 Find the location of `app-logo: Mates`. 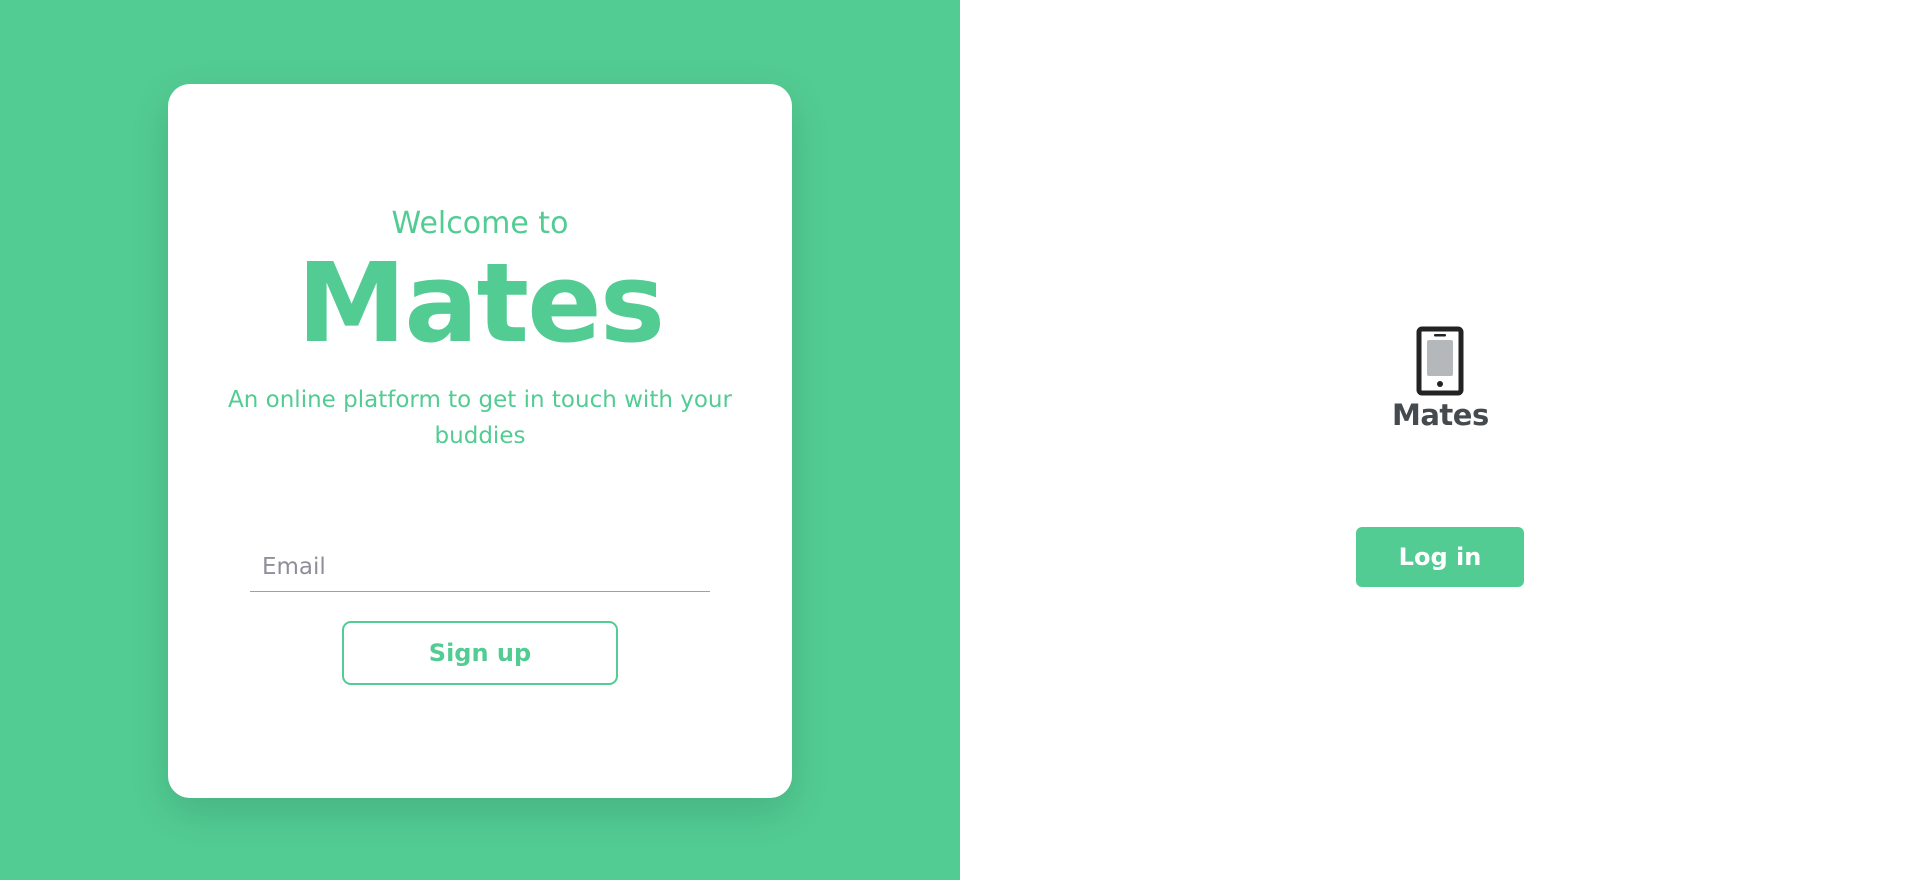

app-logo: Mates is located at coordinates (1440, 379).